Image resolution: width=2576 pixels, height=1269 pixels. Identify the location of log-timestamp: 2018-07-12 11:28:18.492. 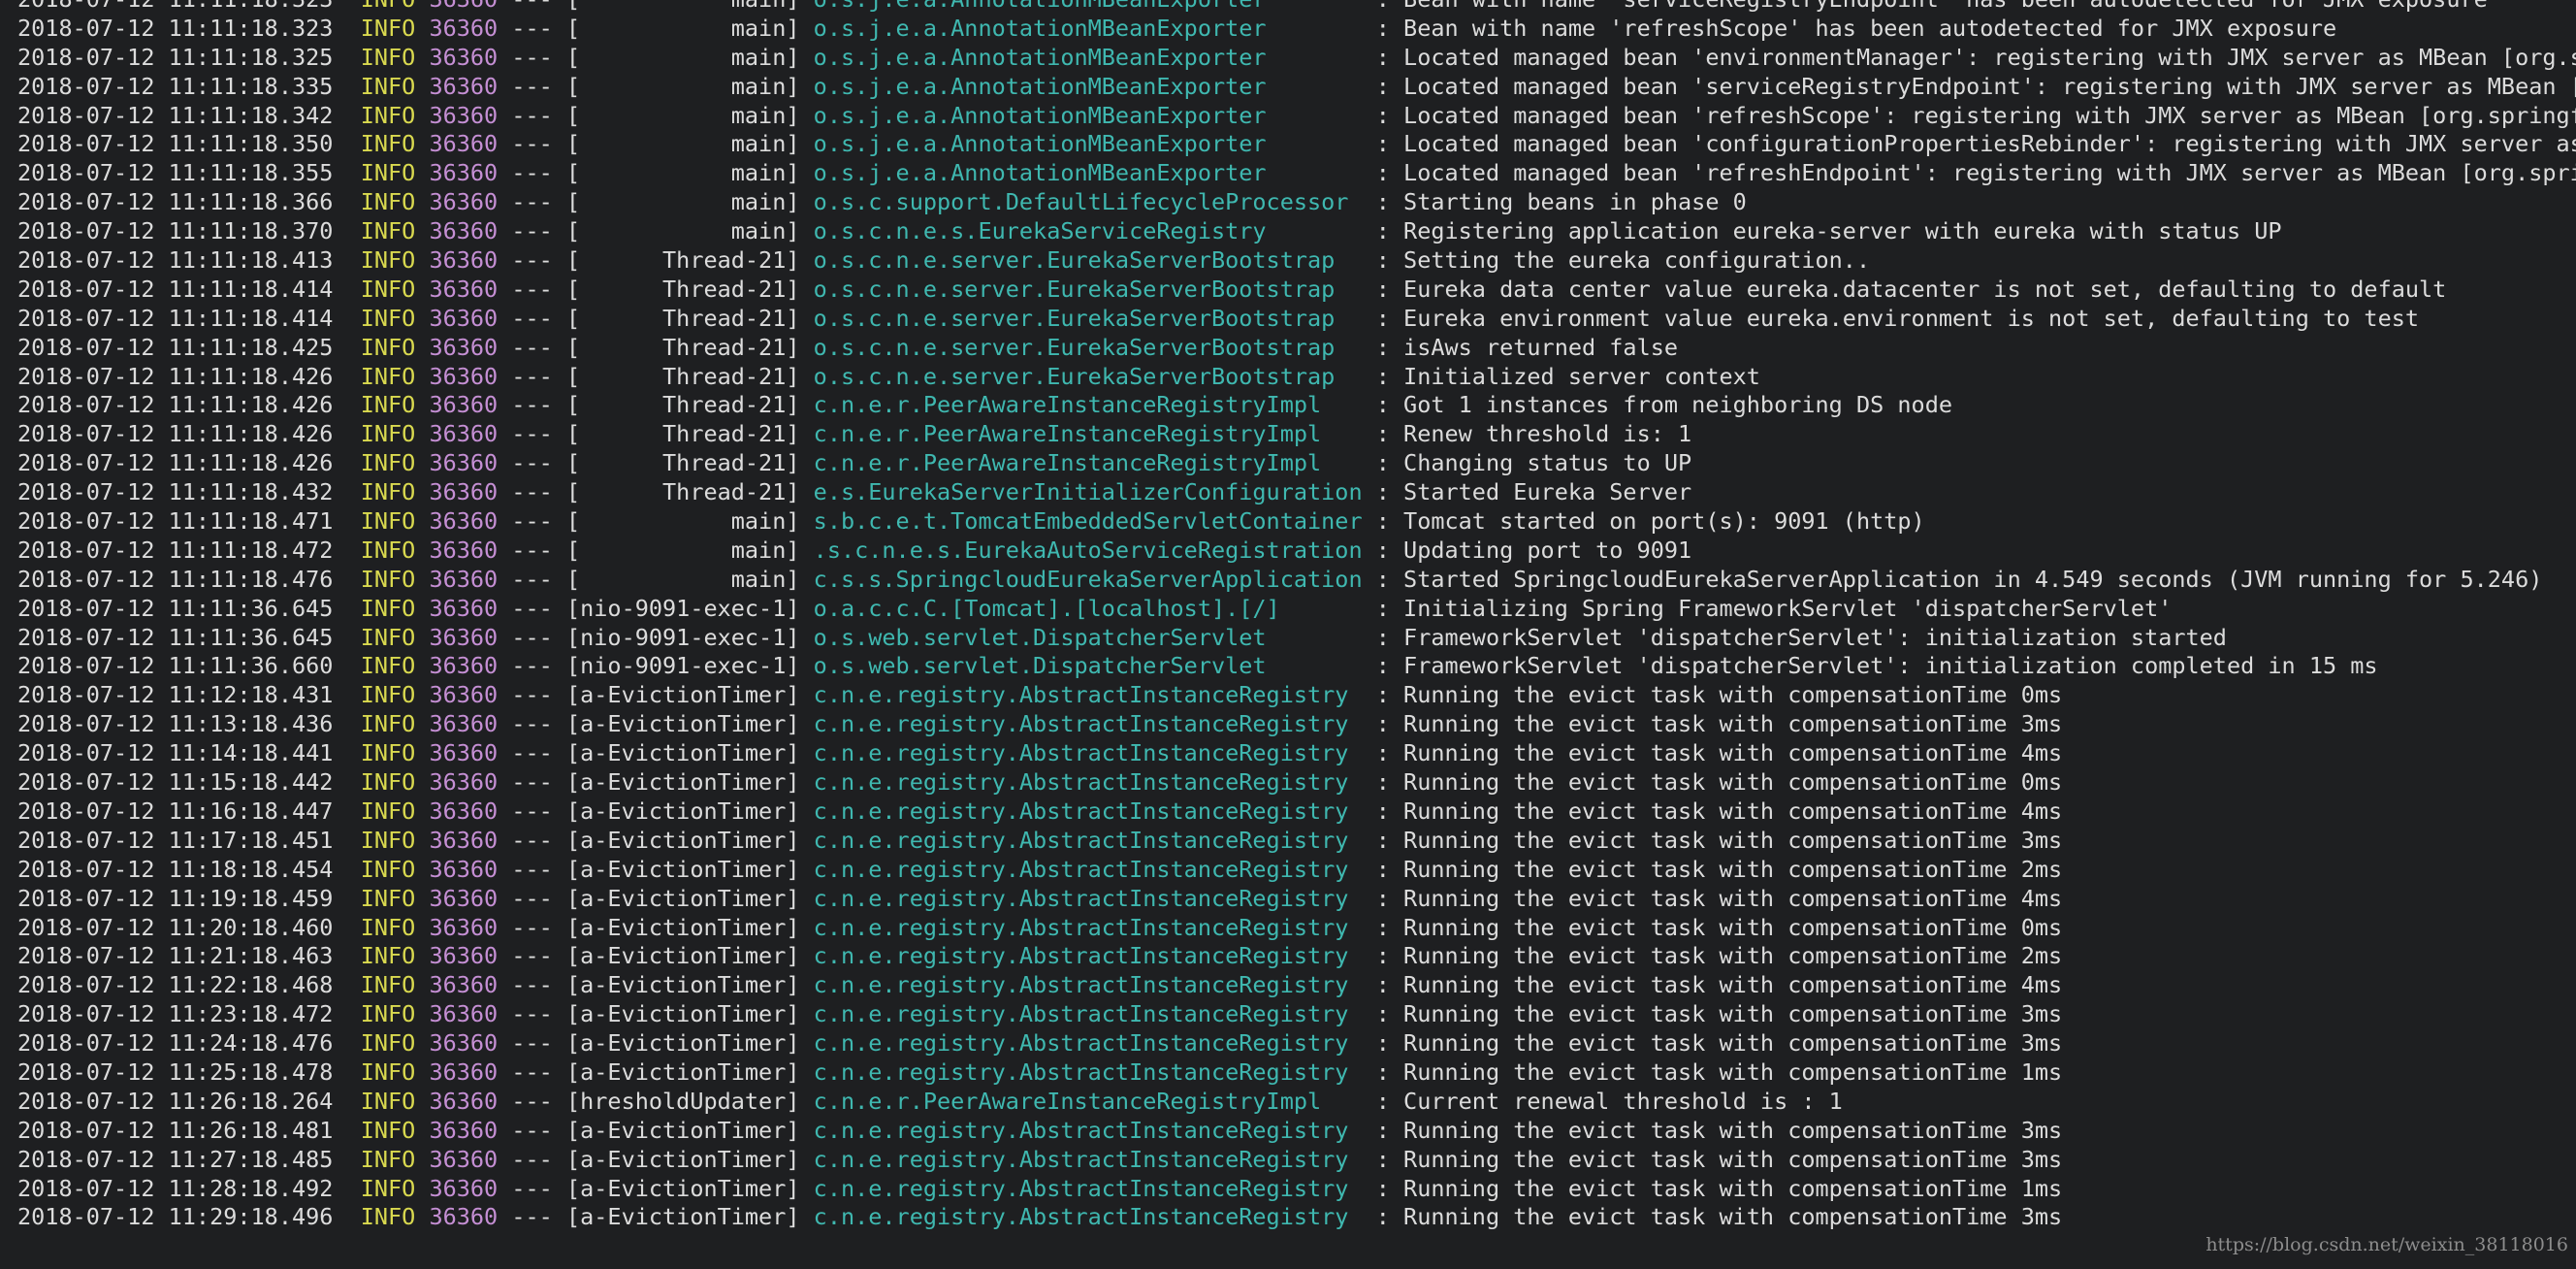
(175, 1188).